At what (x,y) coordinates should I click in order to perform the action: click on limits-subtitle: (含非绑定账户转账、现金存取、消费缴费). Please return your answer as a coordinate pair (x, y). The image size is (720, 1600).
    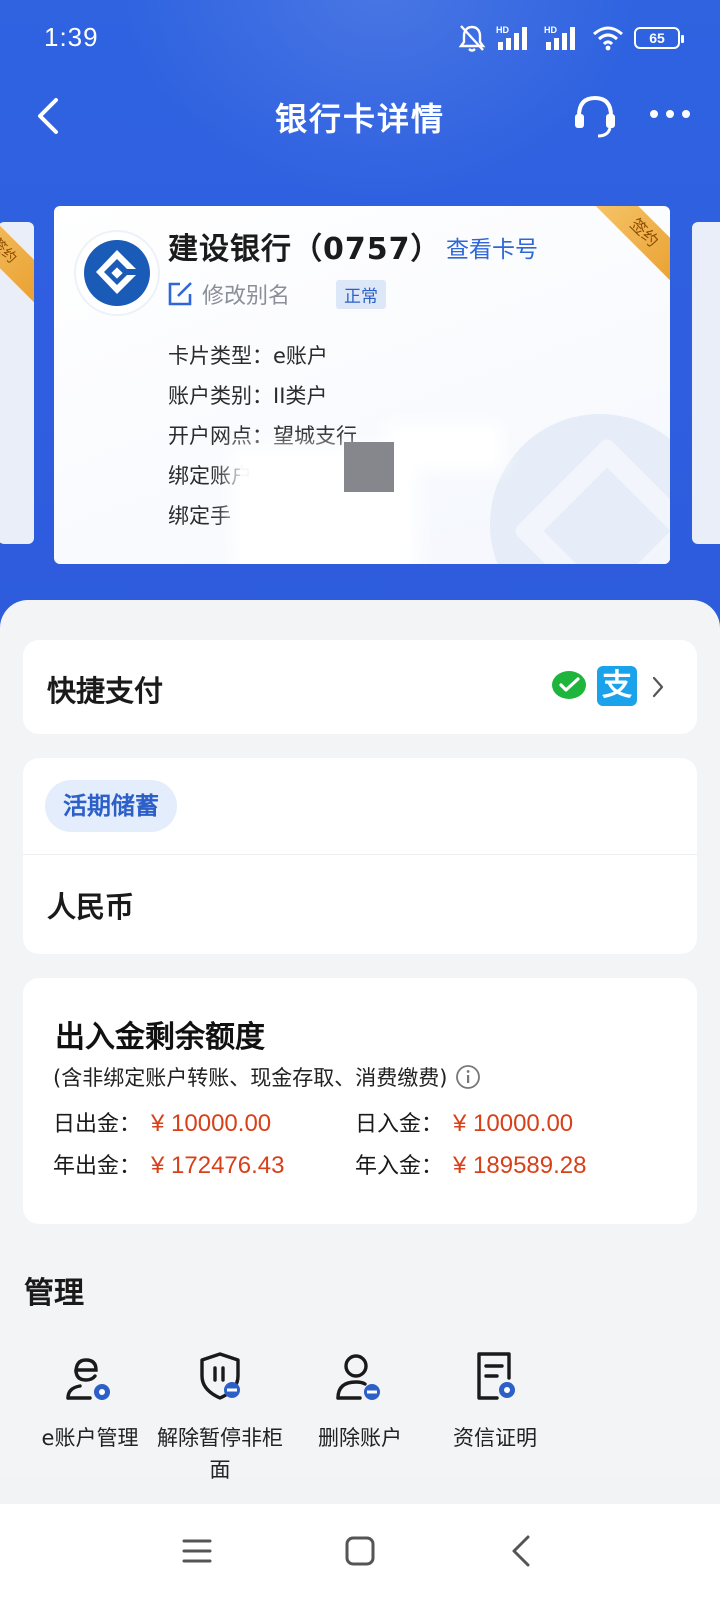
    Looking at the image, I should click on (267, 1077).